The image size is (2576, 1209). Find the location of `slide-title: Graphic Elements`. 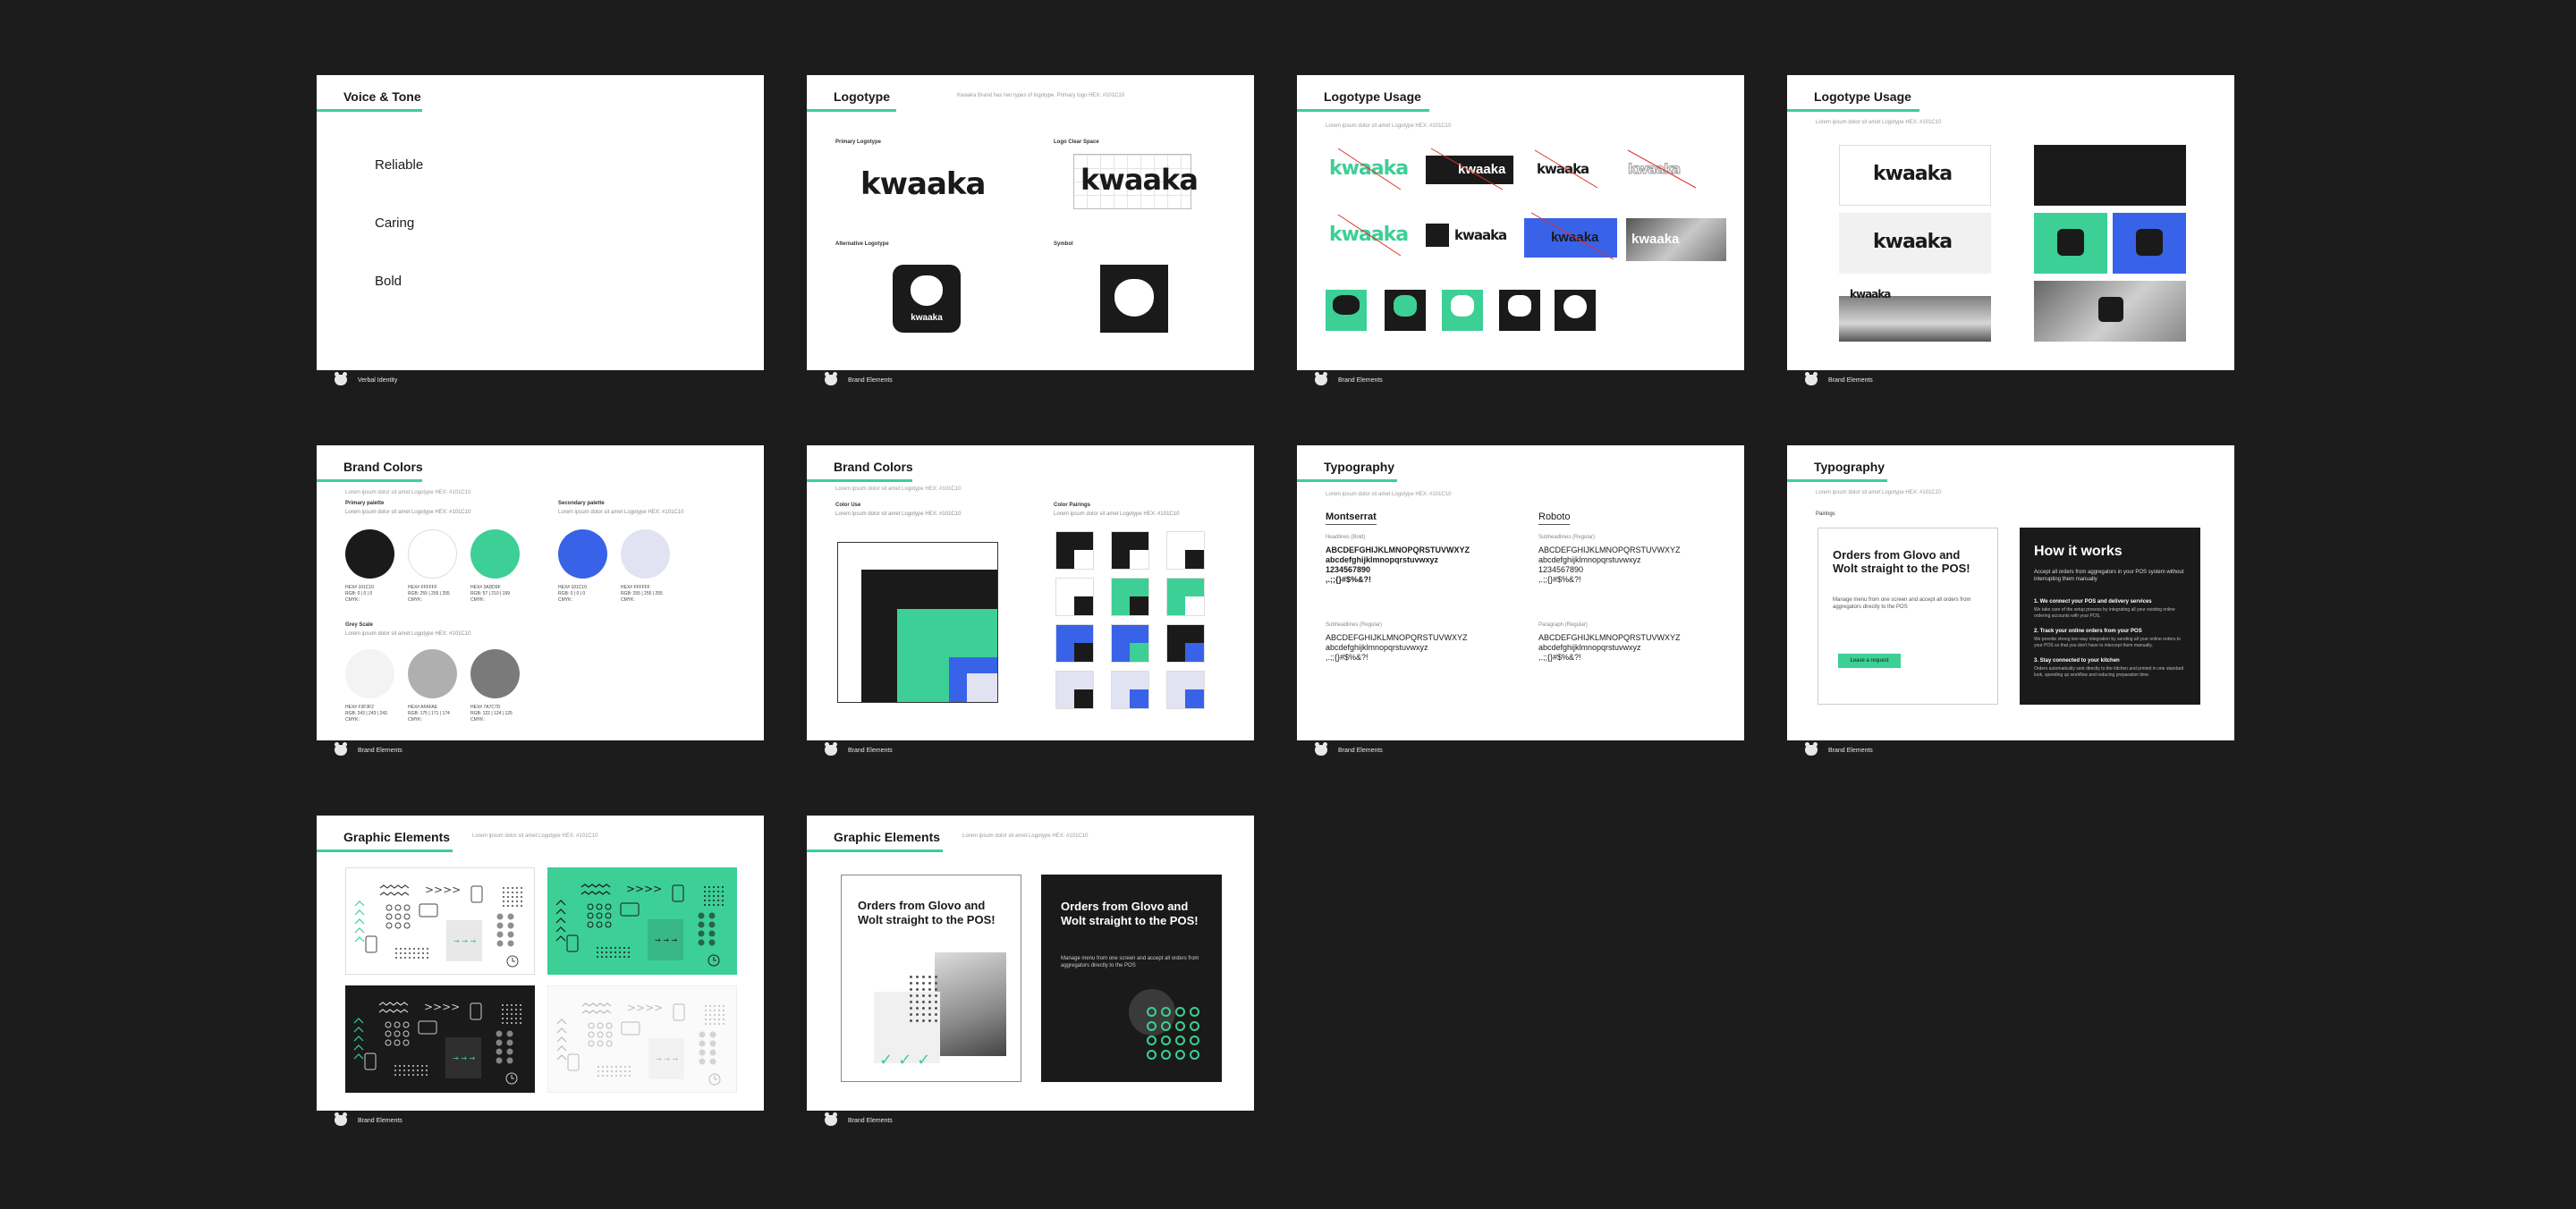

slide-title: Graphic Elements is located at coordinates (397, 837).